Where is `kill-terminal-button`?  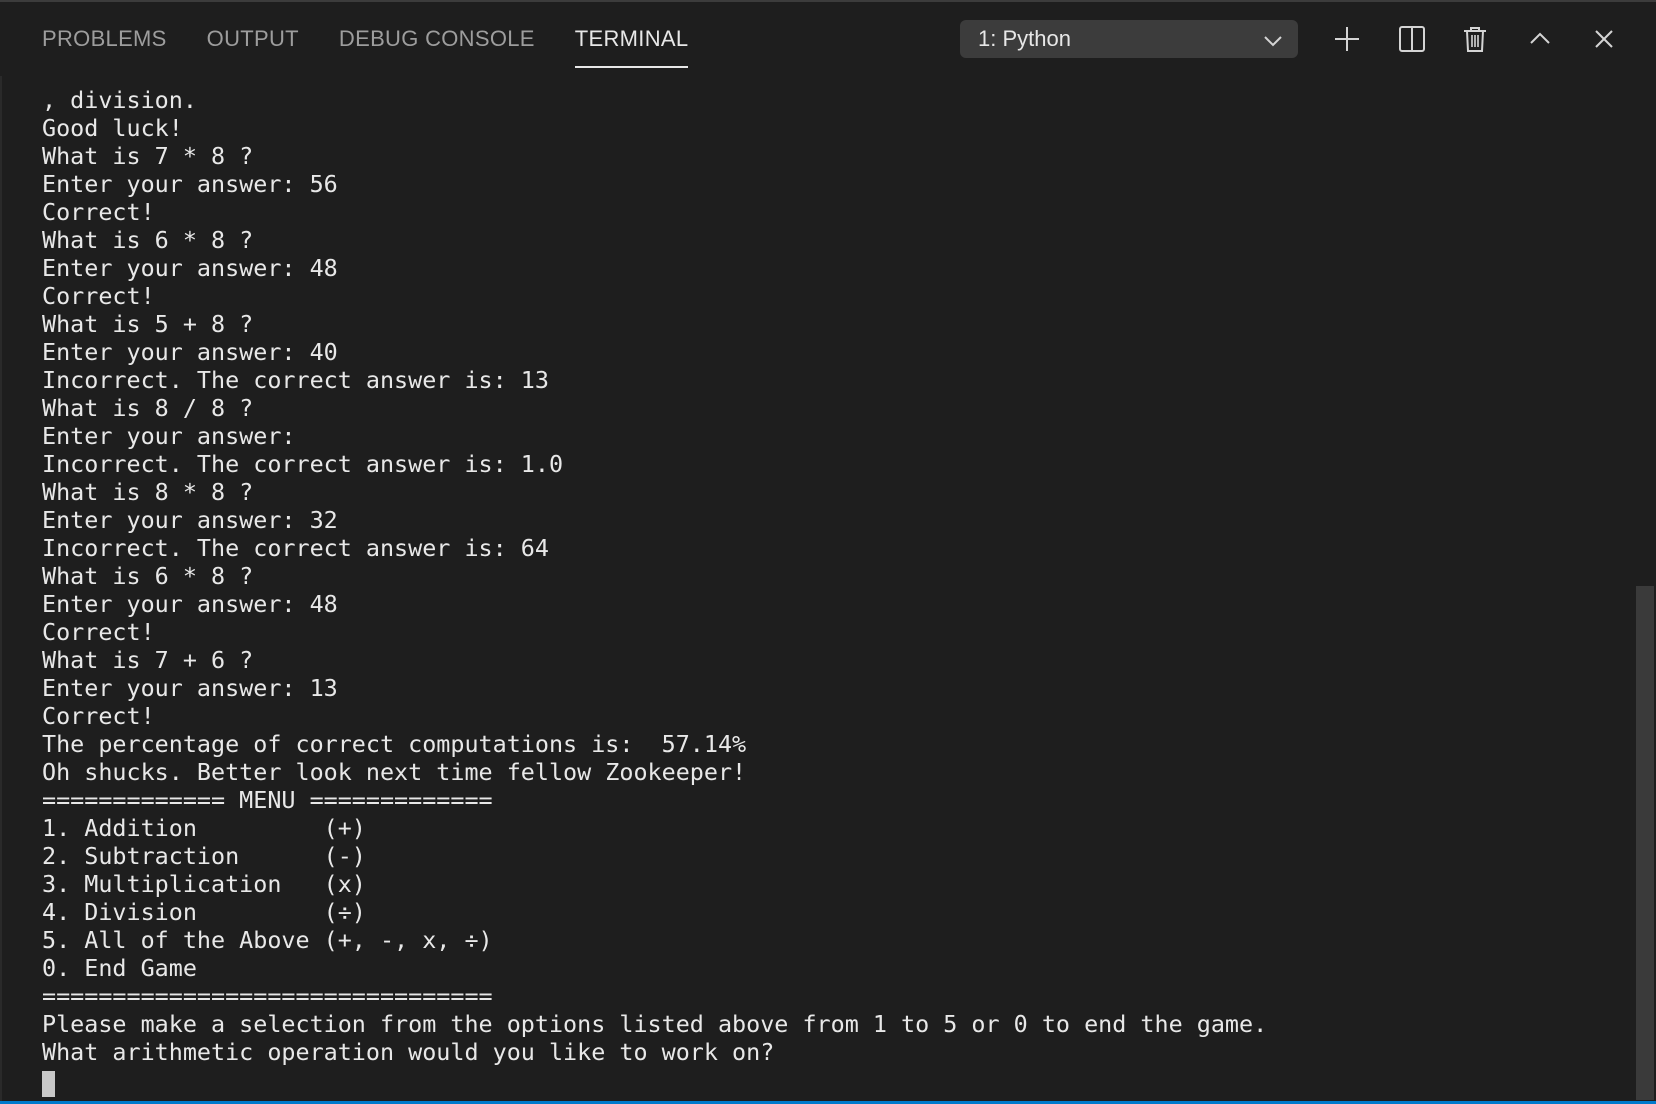 kill-terminal-button is located at coordinates (1475, 39).